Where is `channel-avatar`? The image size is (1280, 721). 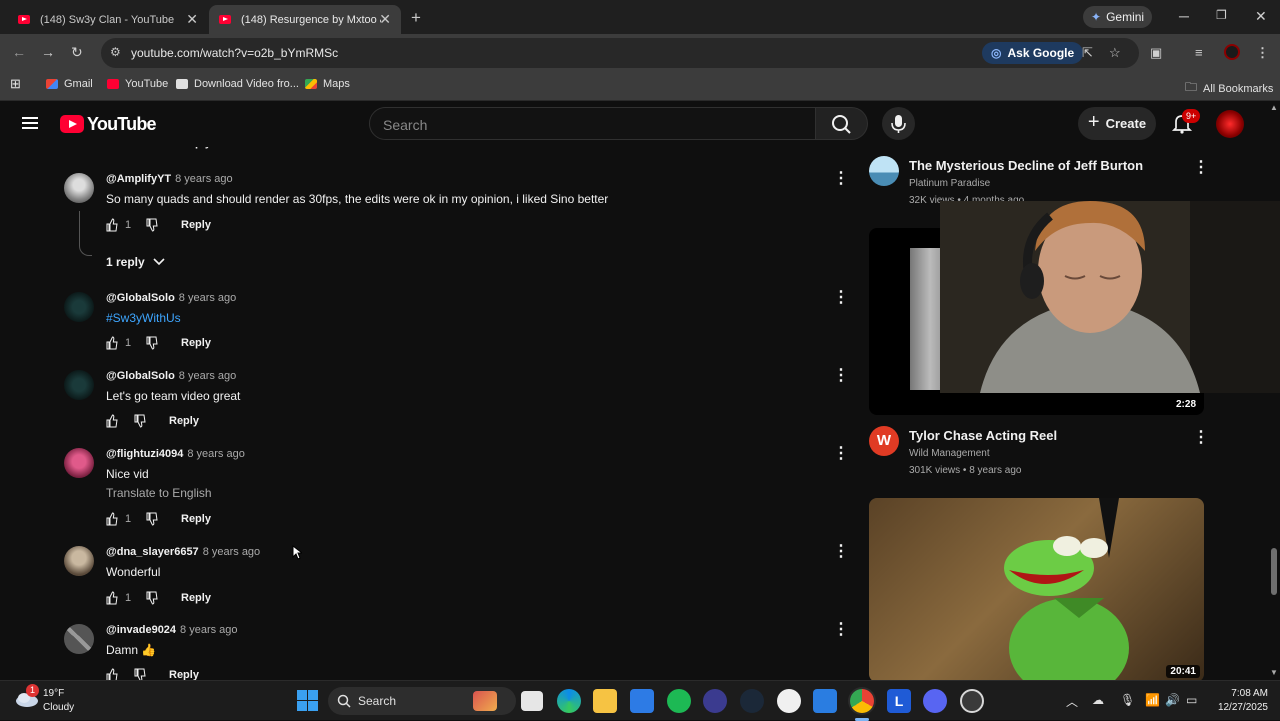
channel-avatar is located at coordinates (884, 171).